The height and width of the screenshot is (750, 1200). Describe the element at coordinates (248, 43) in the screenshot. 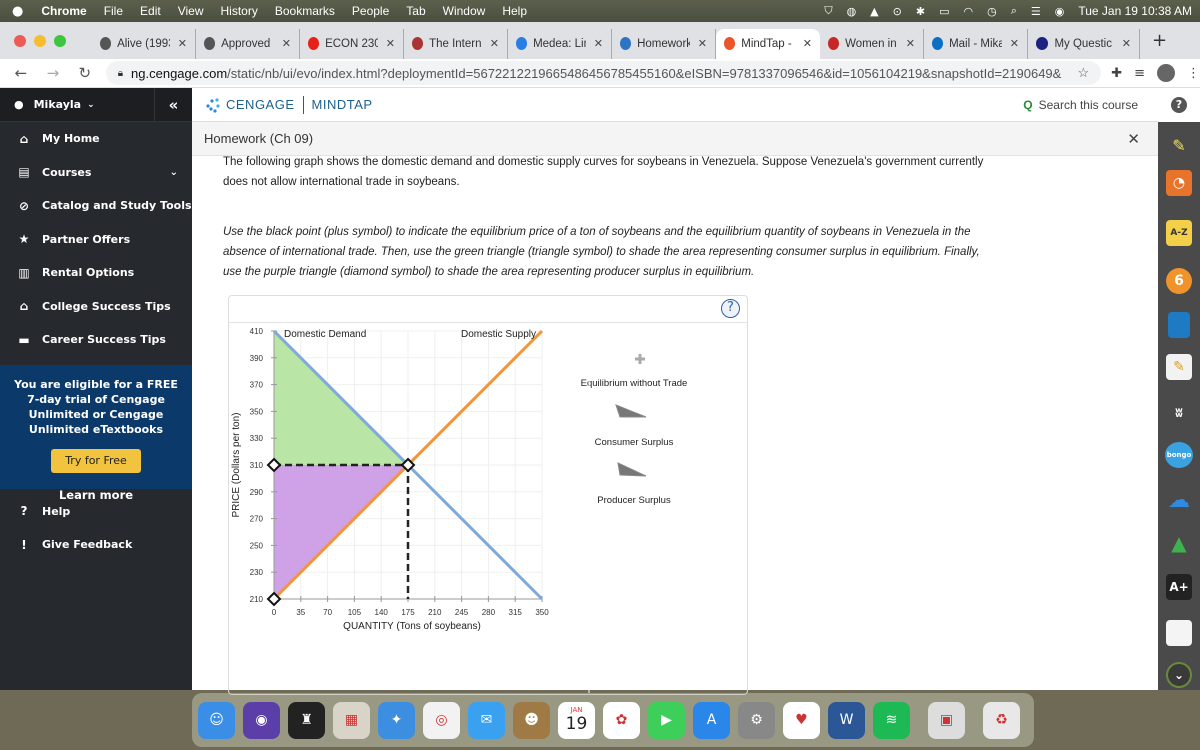

I see `browser-tab: Approved [✕` at that location.